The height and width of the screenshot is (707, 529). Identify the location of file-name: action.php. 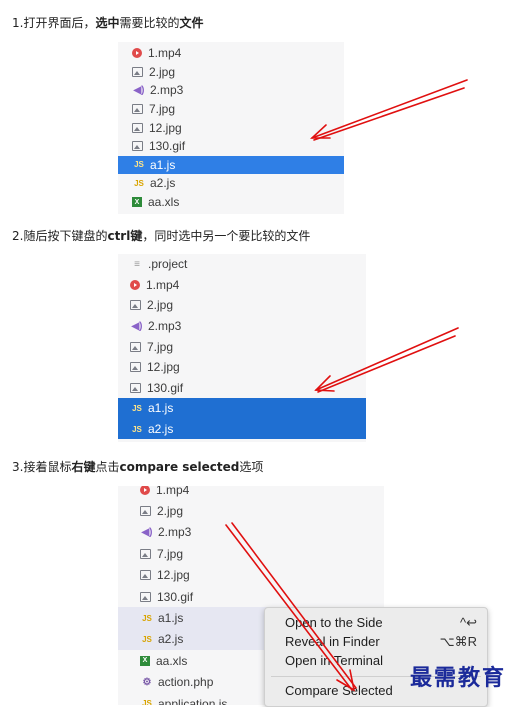
(186, 682).